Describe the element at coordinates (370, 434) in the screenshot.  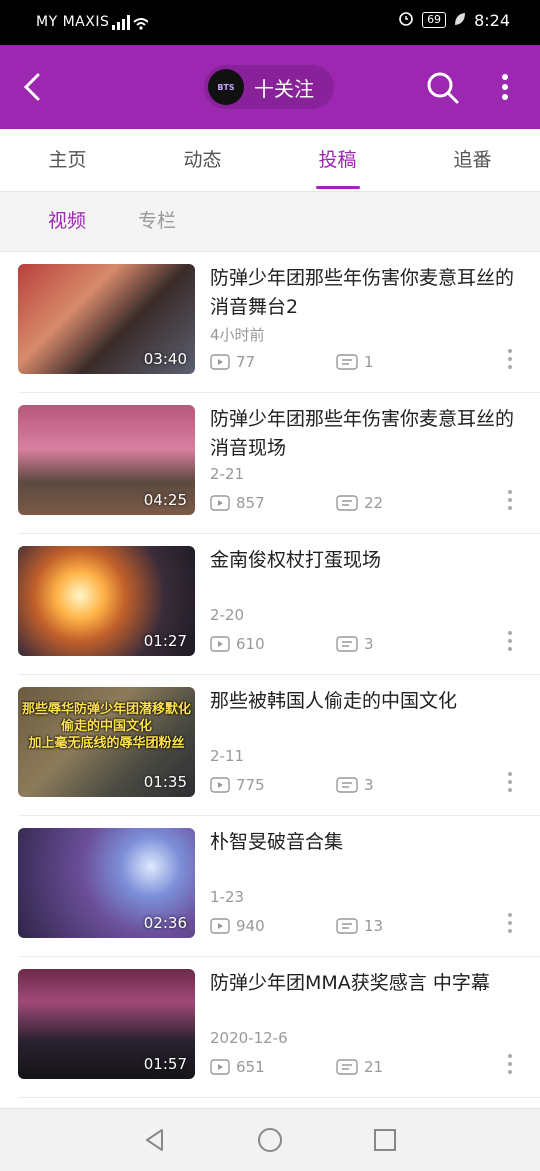
I see `video-title: 防弹少年团那些年伤害你麦意耳丝的消音现场` at that location.